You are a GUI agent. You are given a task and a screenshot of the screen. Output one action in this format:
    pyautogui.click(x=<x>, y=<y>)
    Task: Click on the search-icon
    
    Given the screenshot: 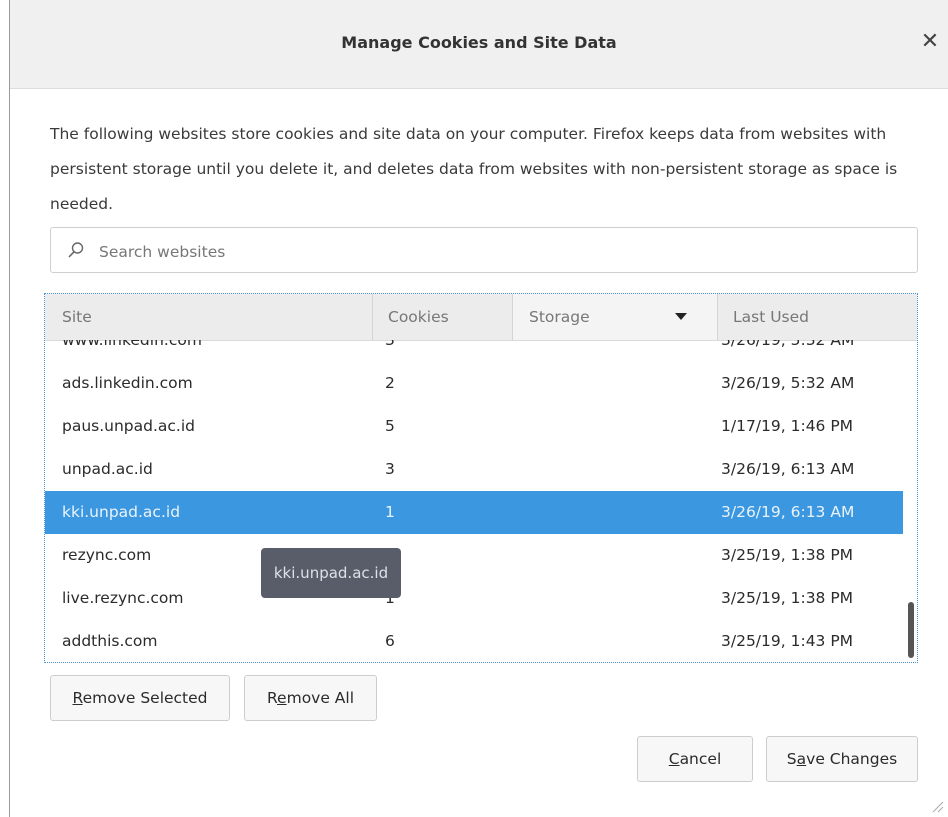 What is the action you would take?
    pyautogui.click(x=76, y=250)
    